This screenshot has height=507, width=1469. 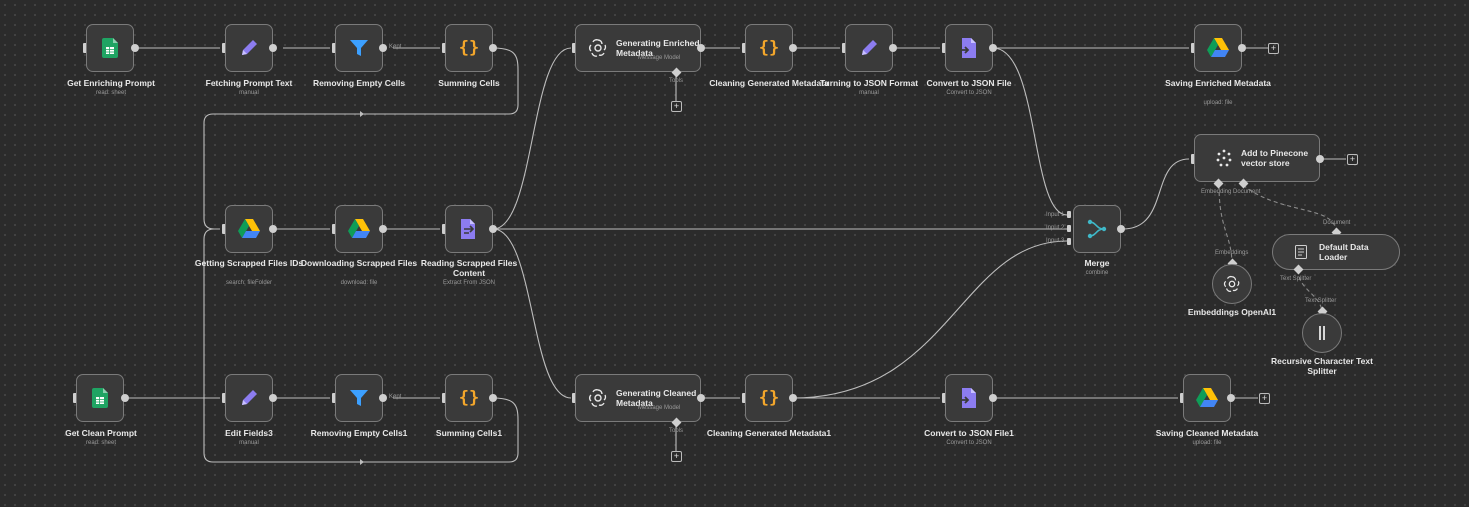 What do you see at coordinates (659, 408) in the screenshot?
I see `node-subtitle: Message Model` at bounding box center [659, 408].